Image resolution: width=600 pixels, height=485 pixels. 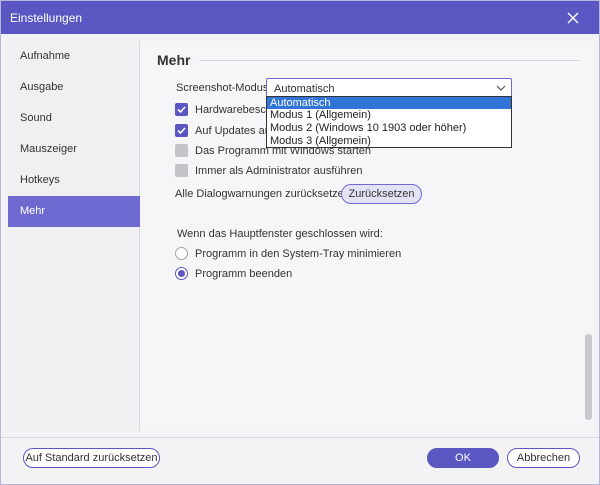 What do you see at coordinates (40, 180) in the screenshot?
I see `sidebar-item-label: Hotkeys` at bounding box center [40, 180].